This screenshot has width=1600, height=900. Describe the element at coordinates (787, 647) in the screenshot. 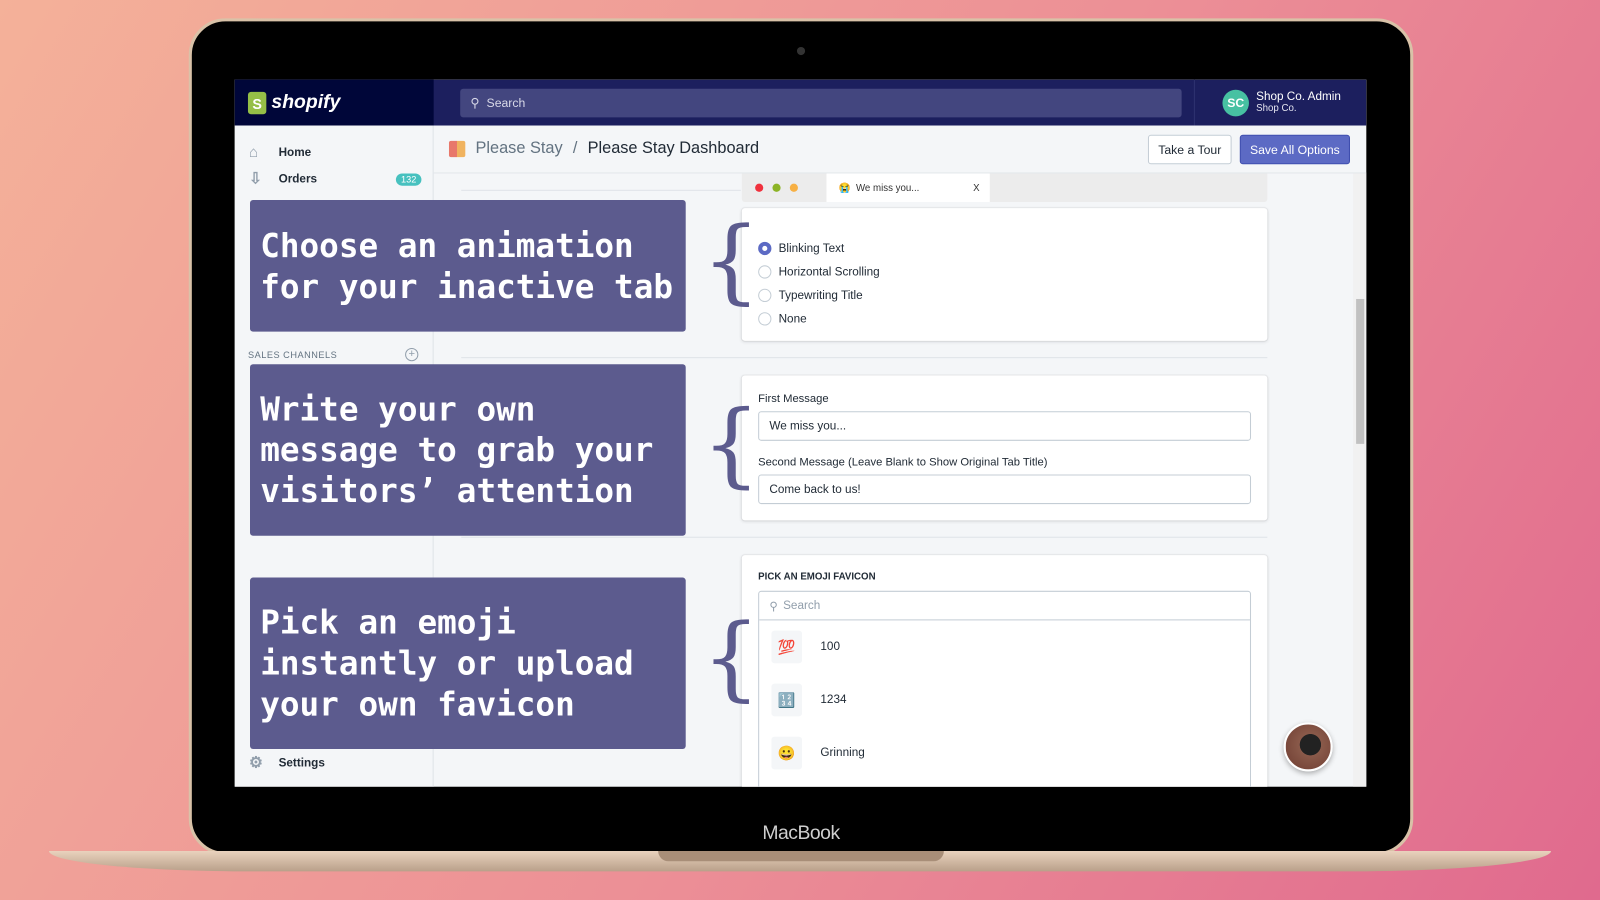

I see `hundred-emoji-icon: 💯` at that location.